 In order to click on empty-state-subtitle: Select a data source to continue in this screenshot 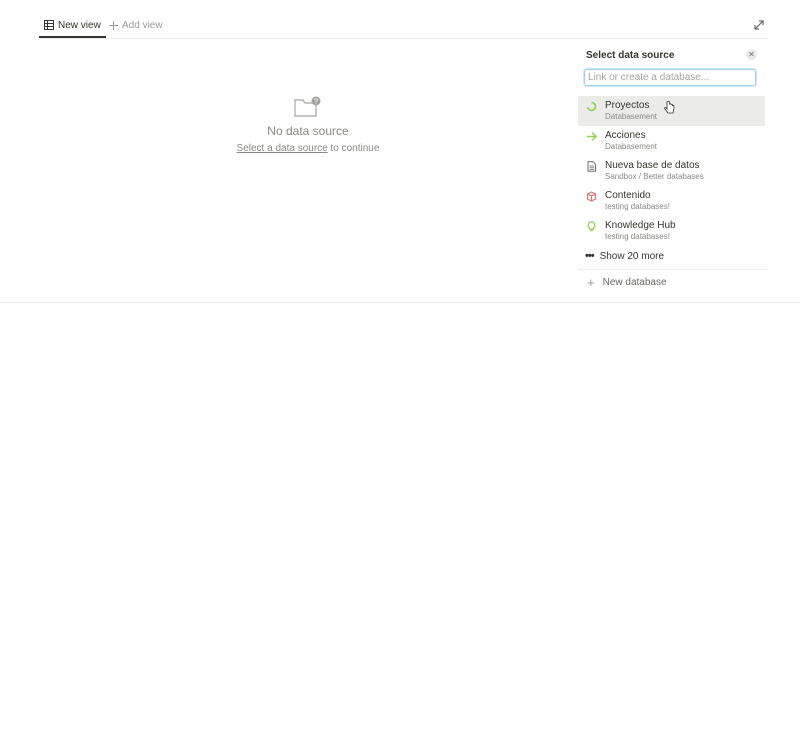, I will do `click(308, 148)`.